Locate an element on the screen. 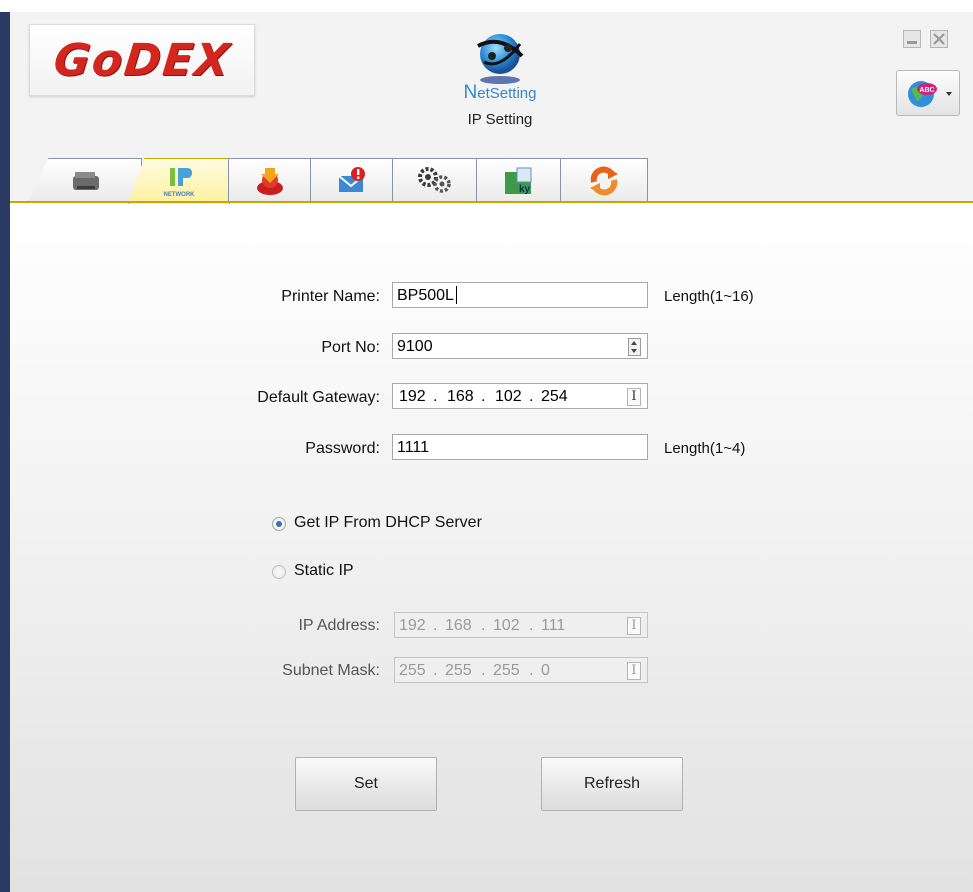 The width and height of the screenshot is (973, 892). download-icon is located at coordinates (270, 181).